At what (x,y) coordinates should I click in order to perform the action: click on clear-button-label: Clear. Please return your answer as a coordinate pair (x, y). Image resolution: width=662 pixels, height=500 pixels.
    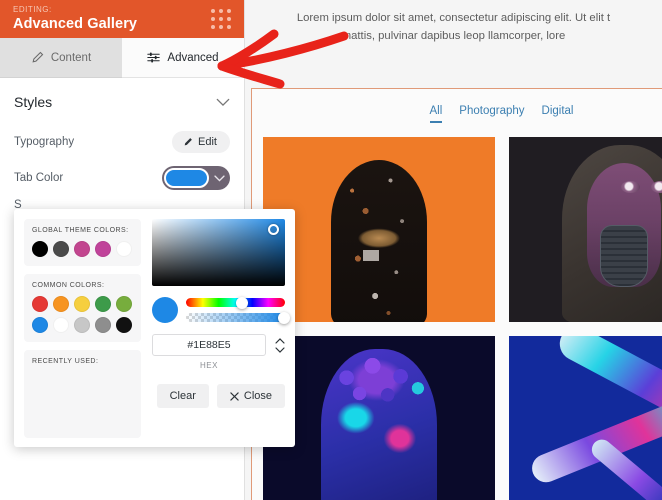
    Looking at the image, I should click on (182, 396).